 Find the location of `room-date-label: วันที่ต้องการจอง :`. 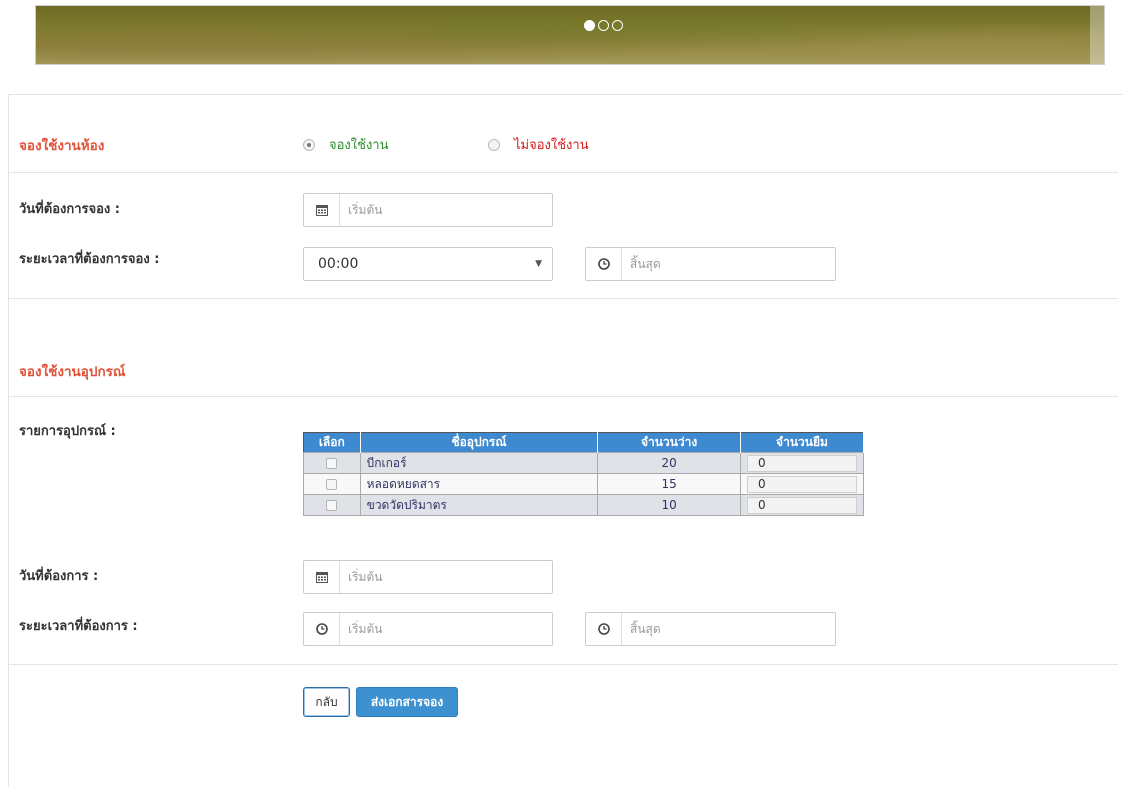

room-date-label: วันที่ต้องการจอง : is located at coordinates (70, 209).